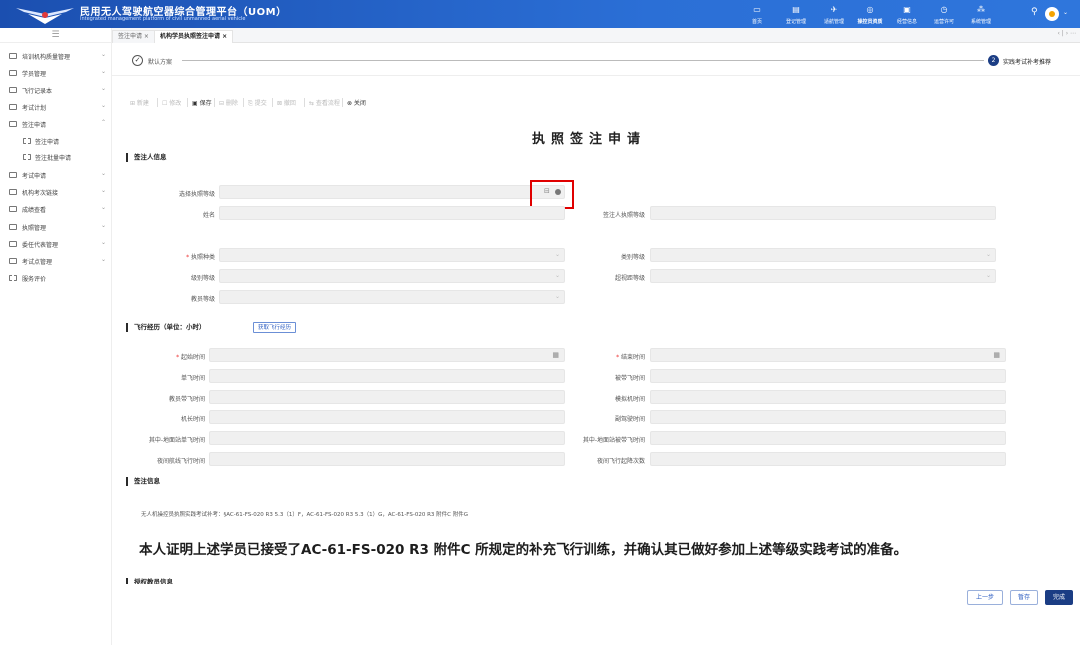 This screenshot has height=645, width=1080. Describe the element at coordinates (1034, 12) in the screenshot. I see `search-icon: ⚲` at that location.